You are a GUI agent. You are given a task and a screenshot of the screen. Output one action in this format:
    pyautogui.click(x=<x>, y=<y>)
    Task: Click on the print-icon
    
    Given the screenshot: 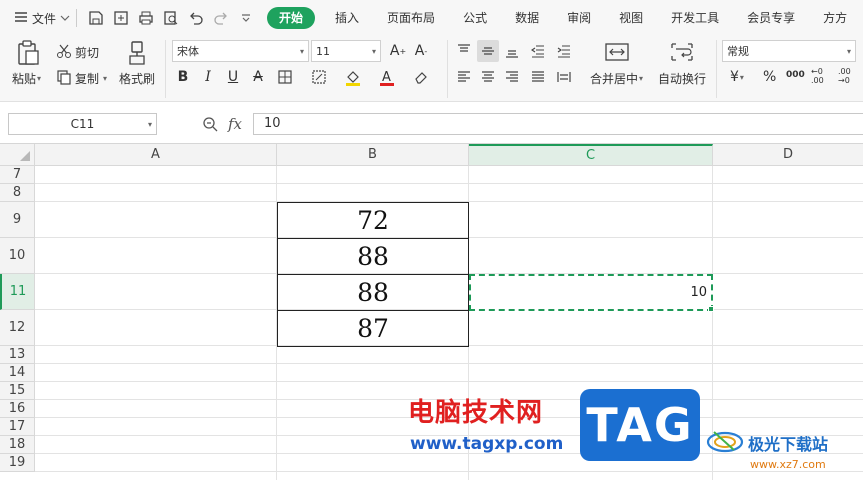 What is the action you would take?
    pyautogui.click(x=146, y=18)
    